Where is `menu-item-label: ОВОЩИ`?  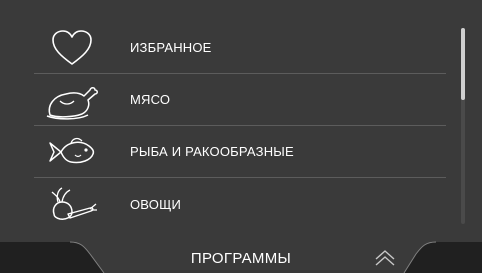 menu-item-label: ОВОЩИ is located at coordinates (155, 204).